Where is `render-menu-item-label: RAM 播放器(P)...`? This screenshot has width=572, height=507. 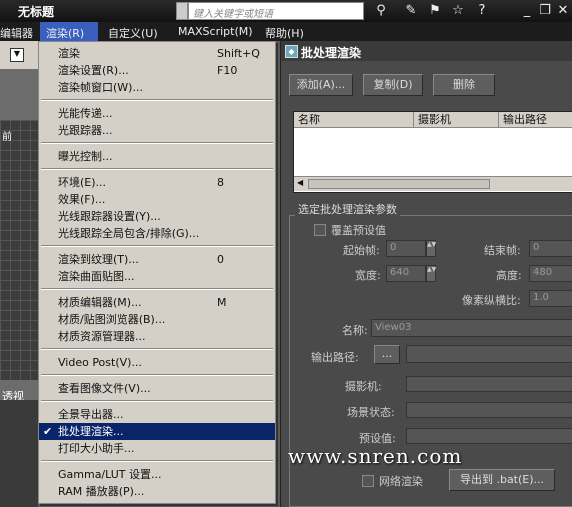 render-menu-item-label: RAM 播放器(P)... is located at coordinates (101, 491).